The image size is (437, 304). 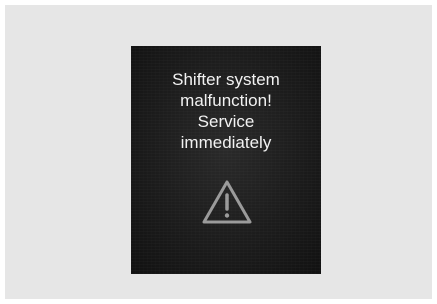 I want to click on message-line-4: immediately, so click(x=226, y=142).